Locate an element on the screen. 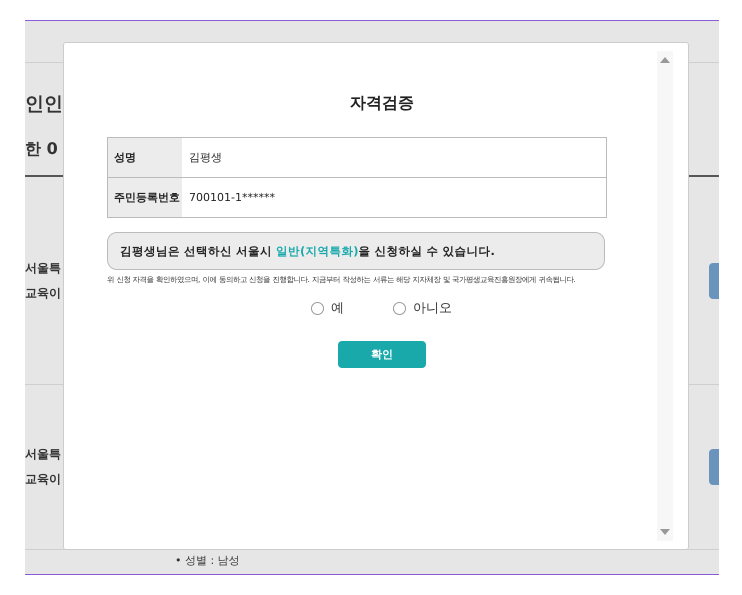 Image resolution: width=742 pixels, height=595 pixels. radio-label: 예 is located at coordinates (337, 308).